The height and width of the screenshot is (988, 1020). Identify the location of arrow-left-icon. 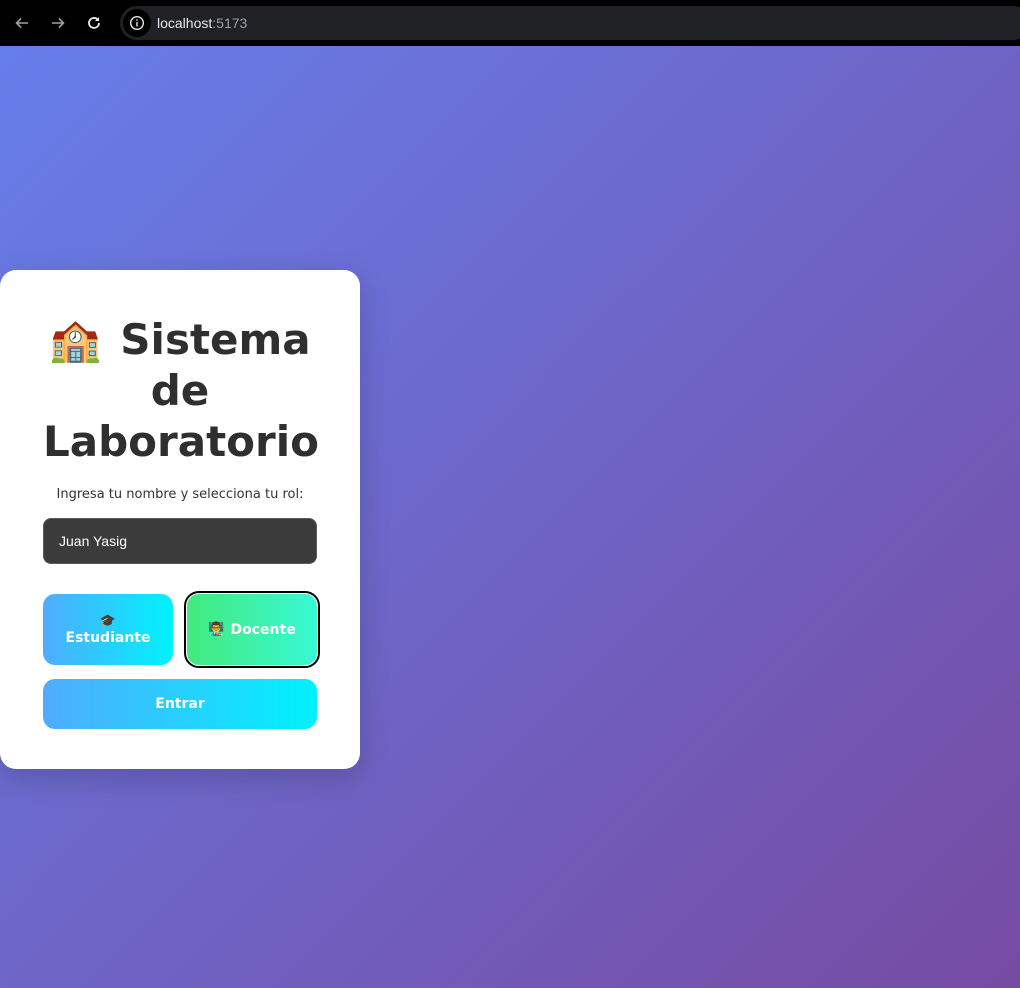
(21, 23).